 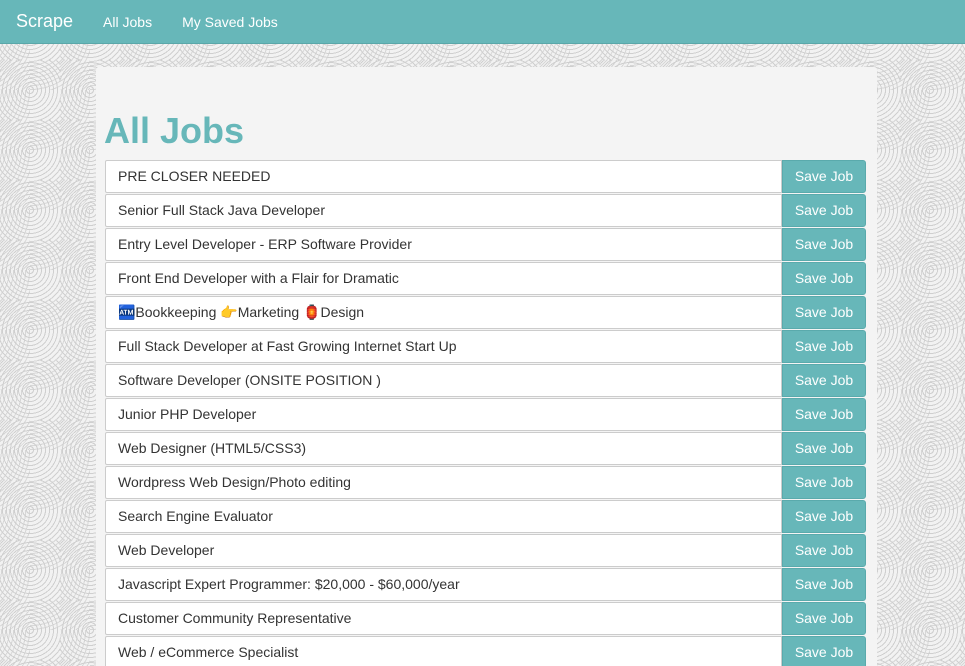 I want to click on job-row: Web Developer Save Job, so click(x=486, y=551).